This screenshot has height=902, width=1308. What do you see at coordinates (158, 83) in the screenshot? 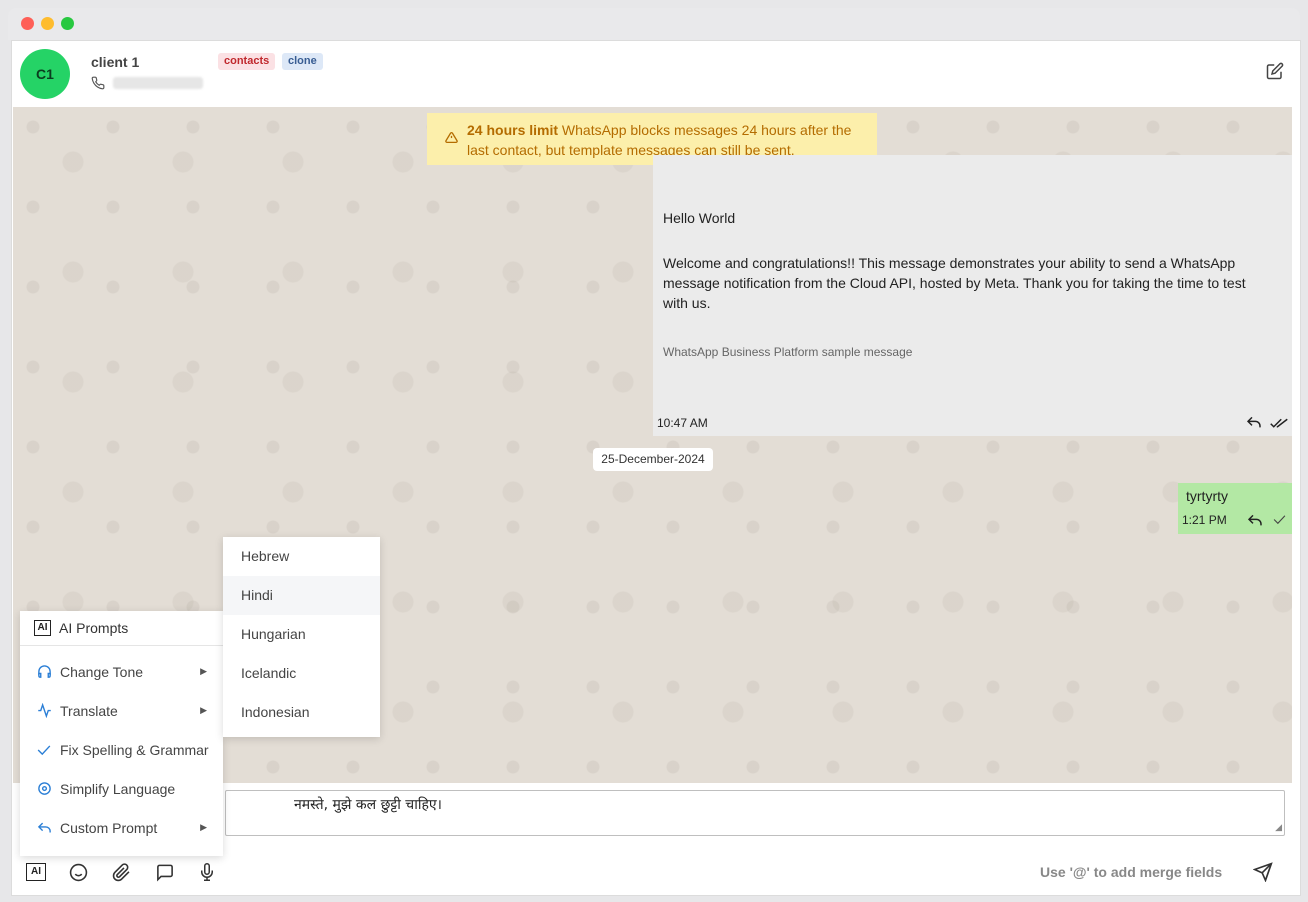
I see `phone-number-redacted` at bounding box center [158, 83].